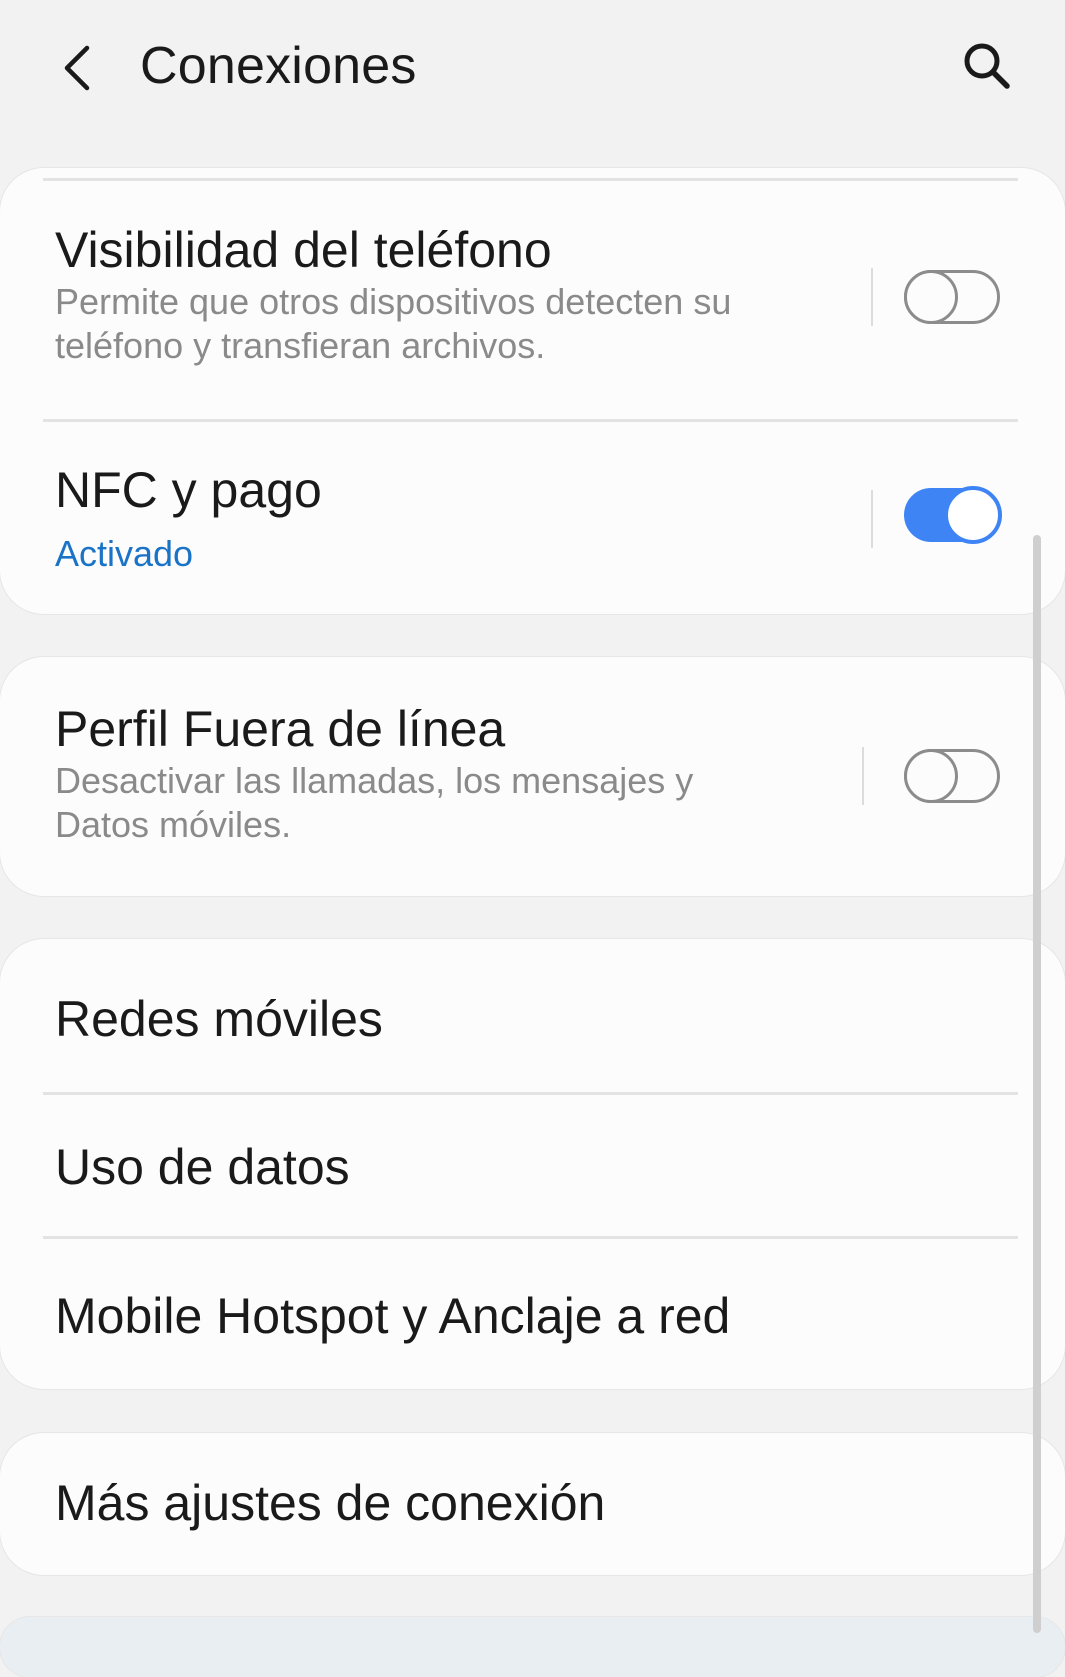 The width and height of the screenshot is (1065, 1677). I want to click on app-header: Conexiones, so click(532, 70).